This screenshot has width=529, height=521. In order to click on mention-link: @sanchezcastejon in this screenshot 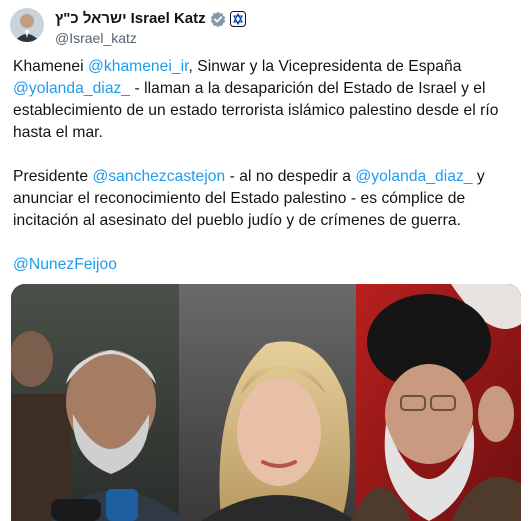, I will do `click(158, 176)`.